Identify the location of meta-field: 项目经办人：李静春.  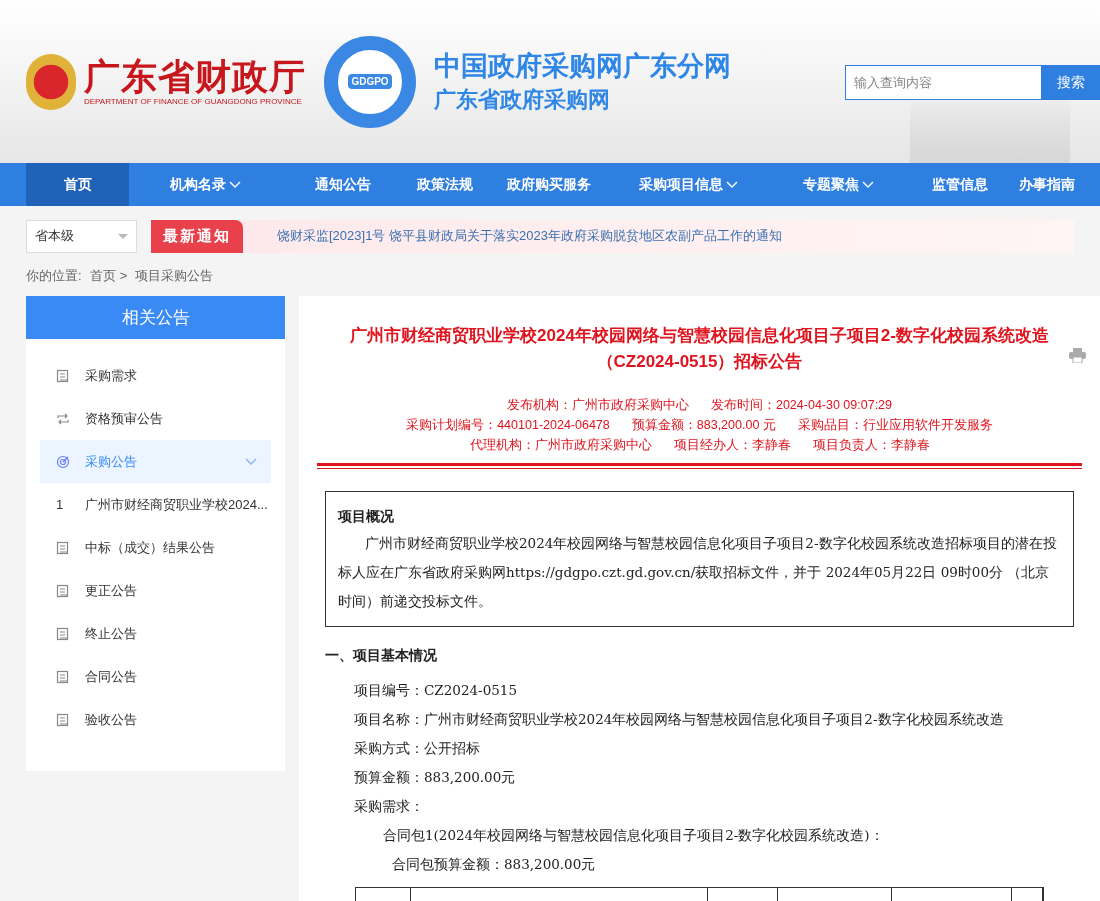
(732, 445).